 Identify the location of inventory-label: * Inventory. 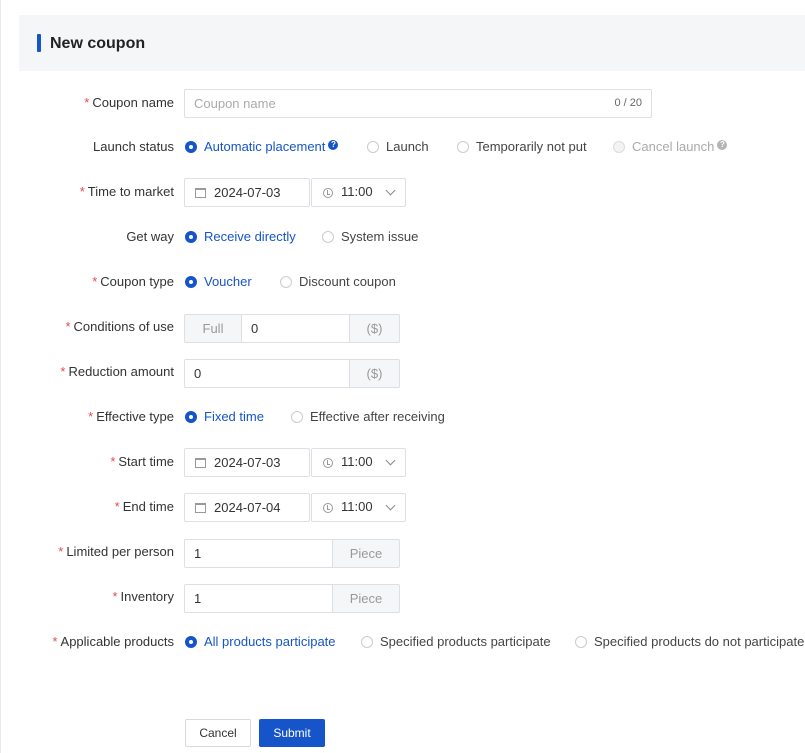
(143, 596).